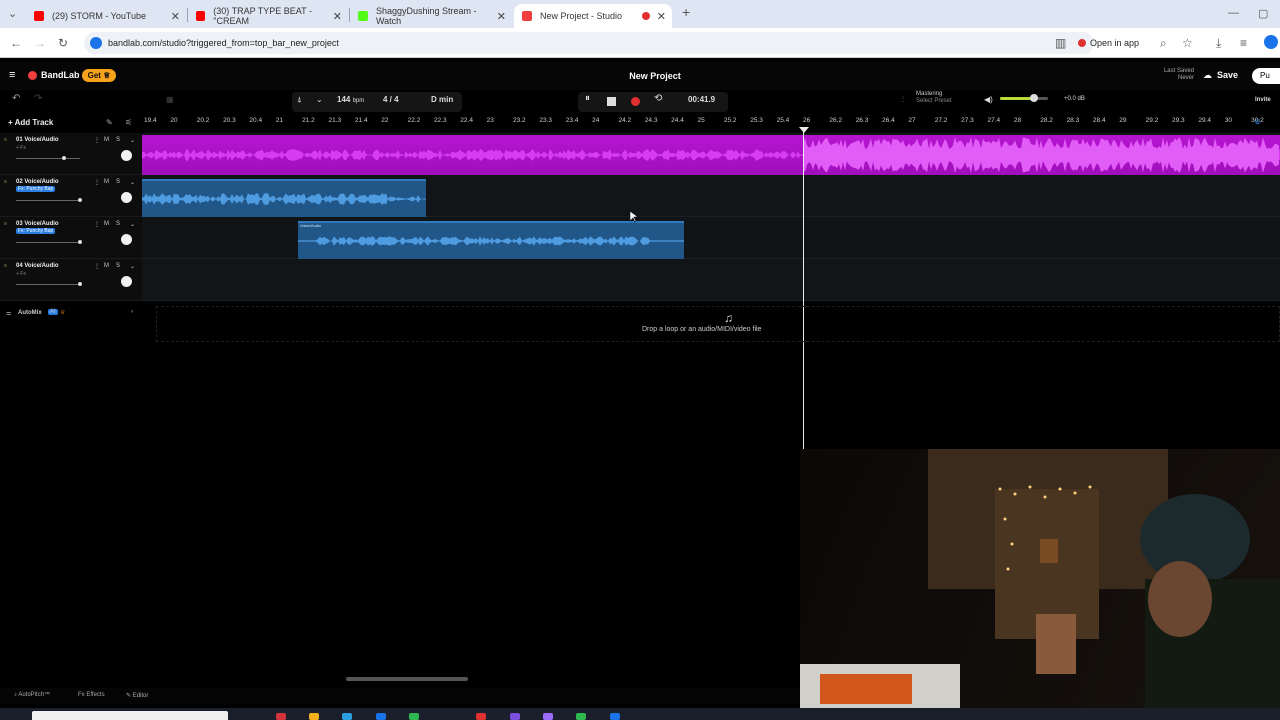 Image resolution: width=1280 pixels, height=720 pixels. What do you see at coordinates (38, 98) in the screenshot?
I see `redo-icon: ↷` at bounding box center [38, 98].